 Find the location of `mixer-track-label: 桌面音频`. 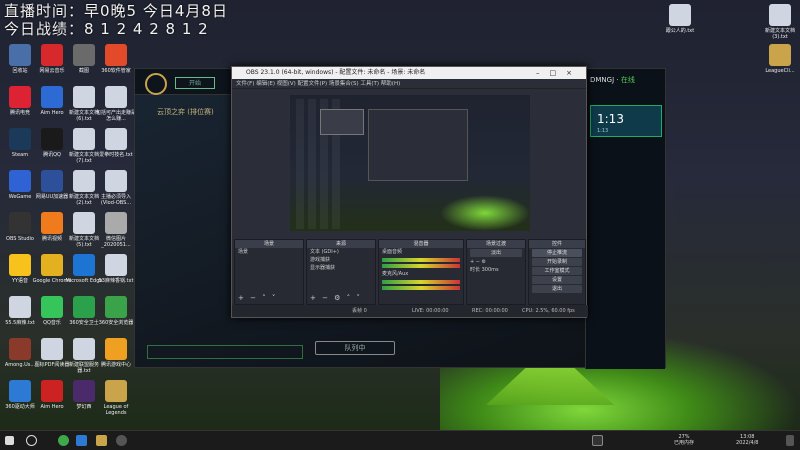

mixer-track-label: 桌面音频 is located at coordinates (392, 252).